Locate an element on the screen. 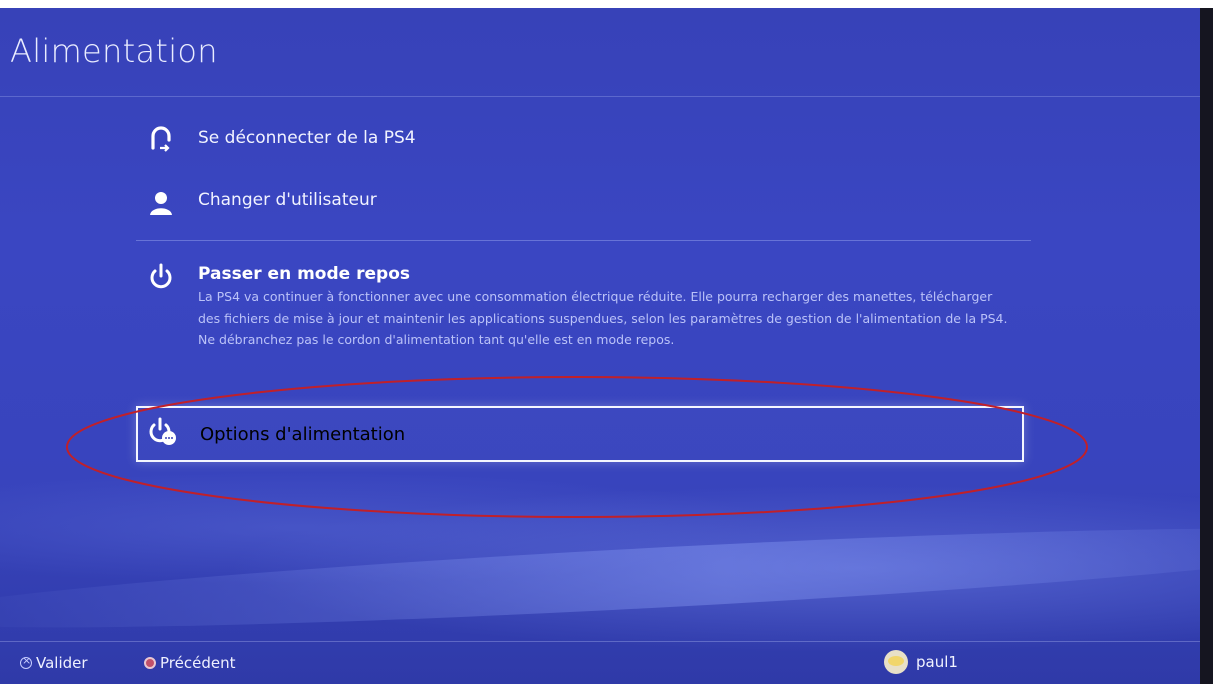 Image resolution: width=1213 pixels, height=684 pixels. power-options-icon is located at coordinates (163, 434).